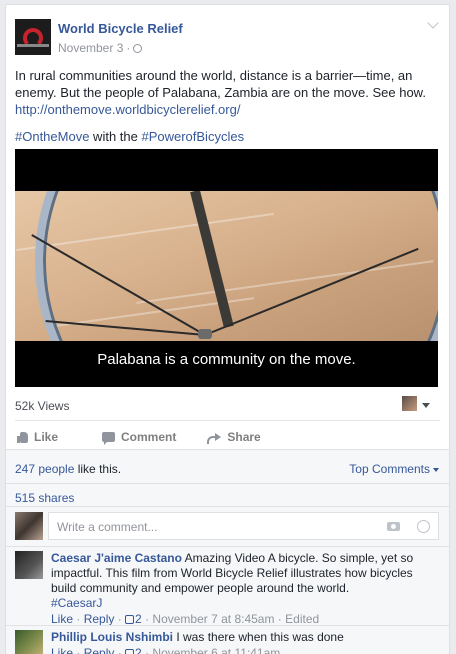 The height and width of the screenshot is (654, 456). I want to click on like-button: Like, so click(37, 437).